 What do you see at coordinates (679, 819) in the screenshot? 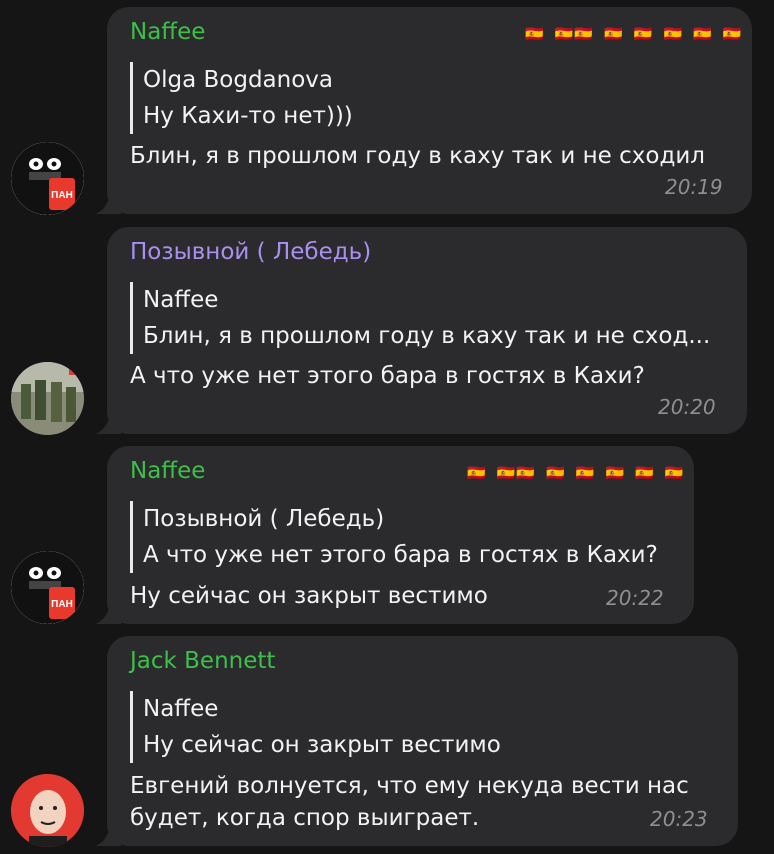
I see `message-time: 20:23` at bounding box center [679, 819].